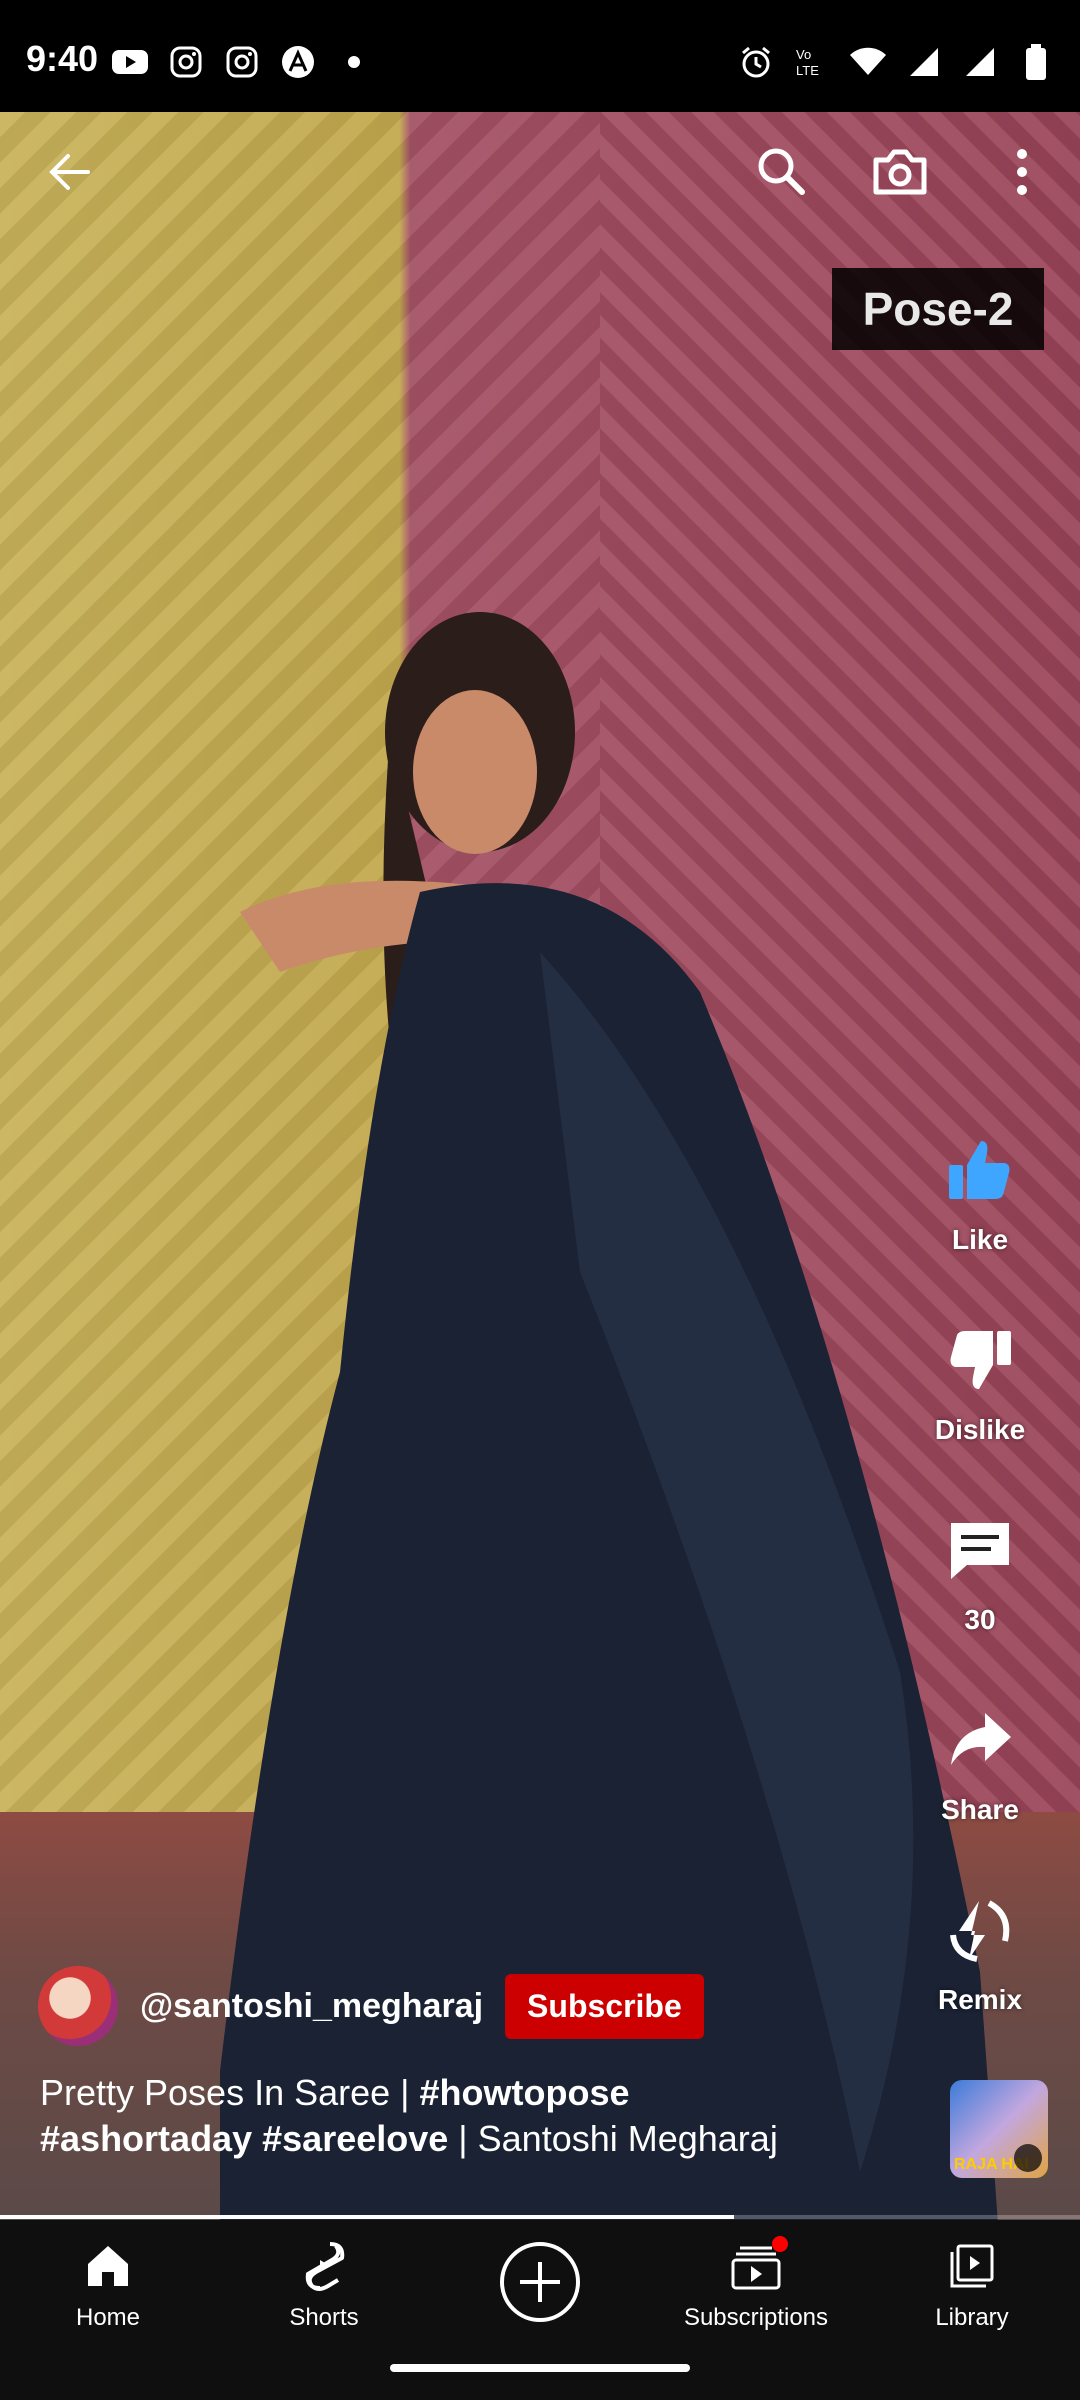 The width and height of the screenshot is (1080, 2400). I want to click on home-indicator, so click(540, 2368).